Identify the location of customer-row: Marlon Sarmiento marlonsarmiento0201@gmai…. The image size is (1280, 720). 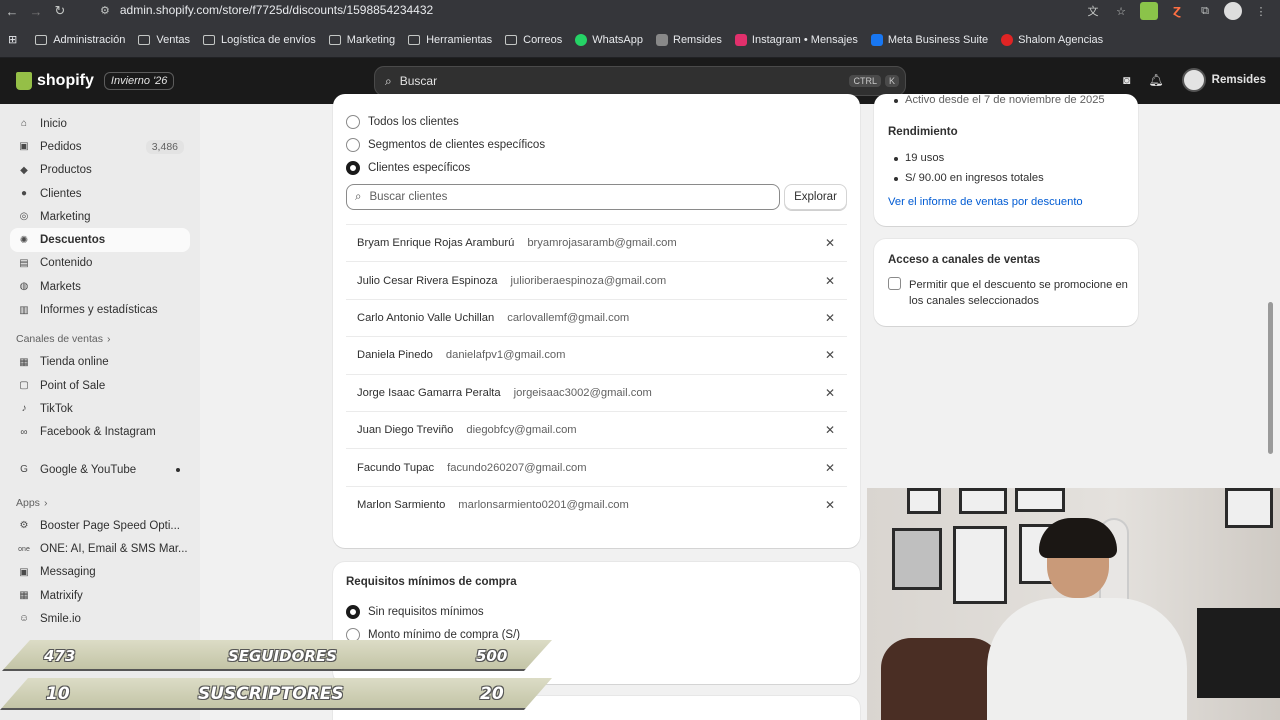
(596, 504).